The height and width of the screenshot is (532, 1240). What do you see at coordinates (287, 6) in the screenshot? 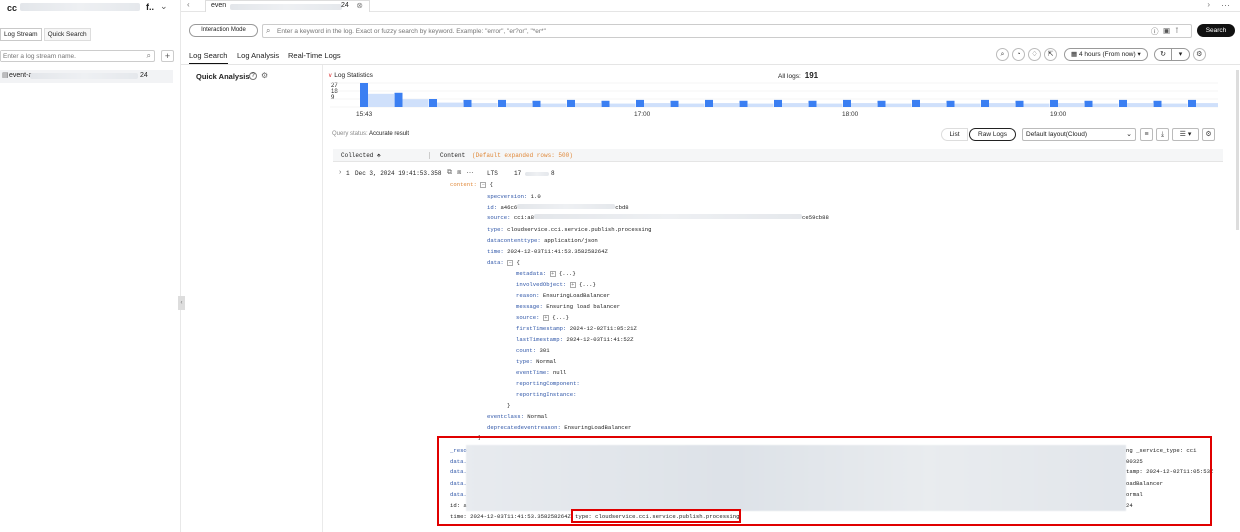
I see `tab-log-stream-page: even 24 ⊗` at bounding box center [287, 6].